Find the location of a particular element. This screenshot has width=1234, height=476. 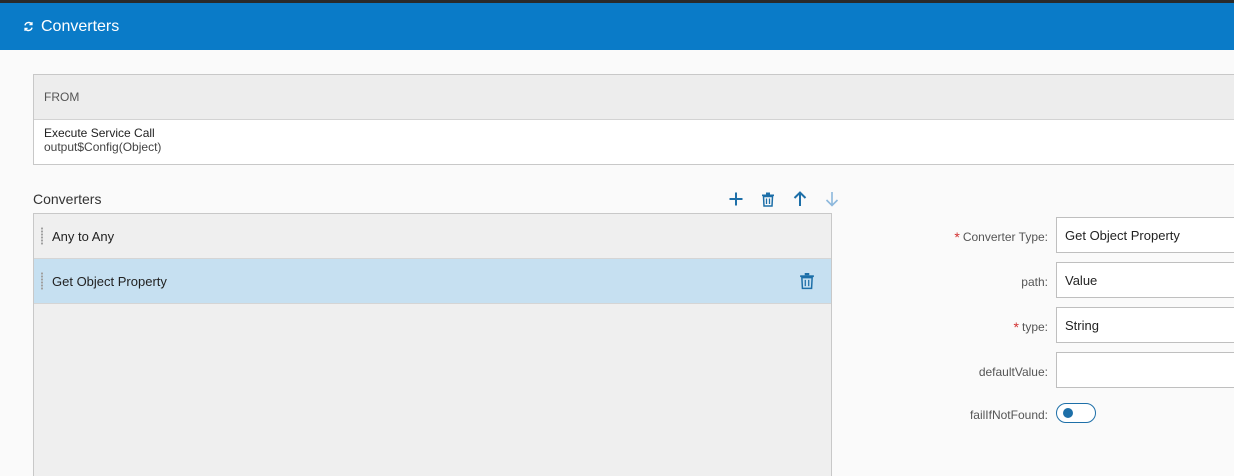

delete-item-button is located at coordinates (807, 281).